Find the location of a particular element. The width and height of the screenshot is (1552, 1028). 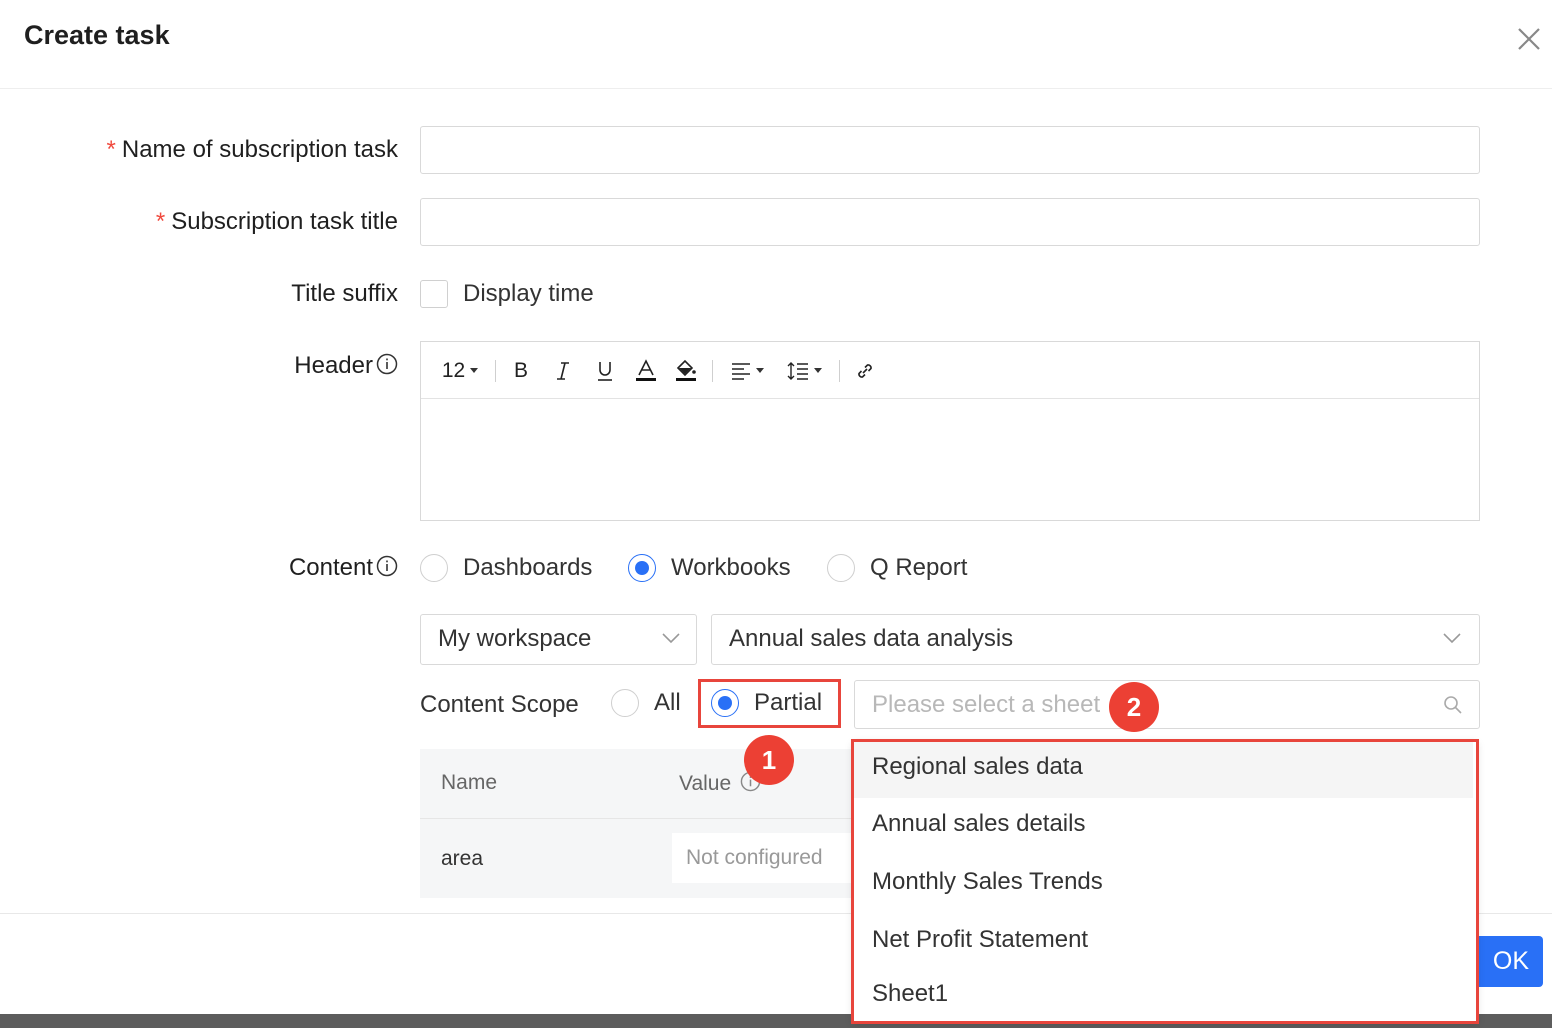

italic-icon is located at coordinates (563, 370).